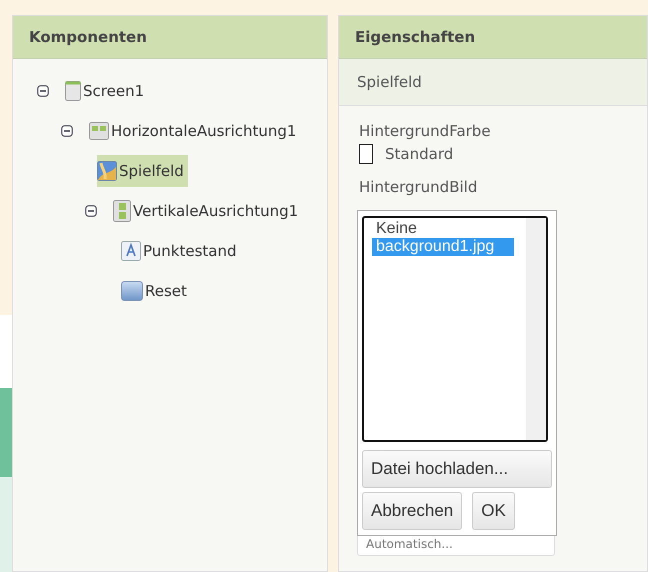 The image size is (648, 572). I want to click on vertical-layout-icon, so click(122, 211).